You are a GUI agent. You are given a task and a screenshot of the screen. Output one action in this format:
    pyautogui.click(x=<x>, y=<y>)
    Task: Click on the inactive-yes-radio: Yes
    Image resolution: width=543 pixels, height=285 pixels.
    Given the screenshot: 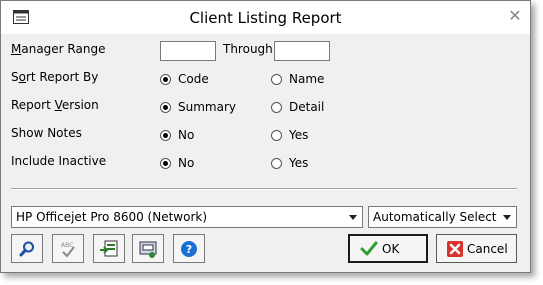 What is the action you would take?
    pyautogui.click(x=289, y=163)
    